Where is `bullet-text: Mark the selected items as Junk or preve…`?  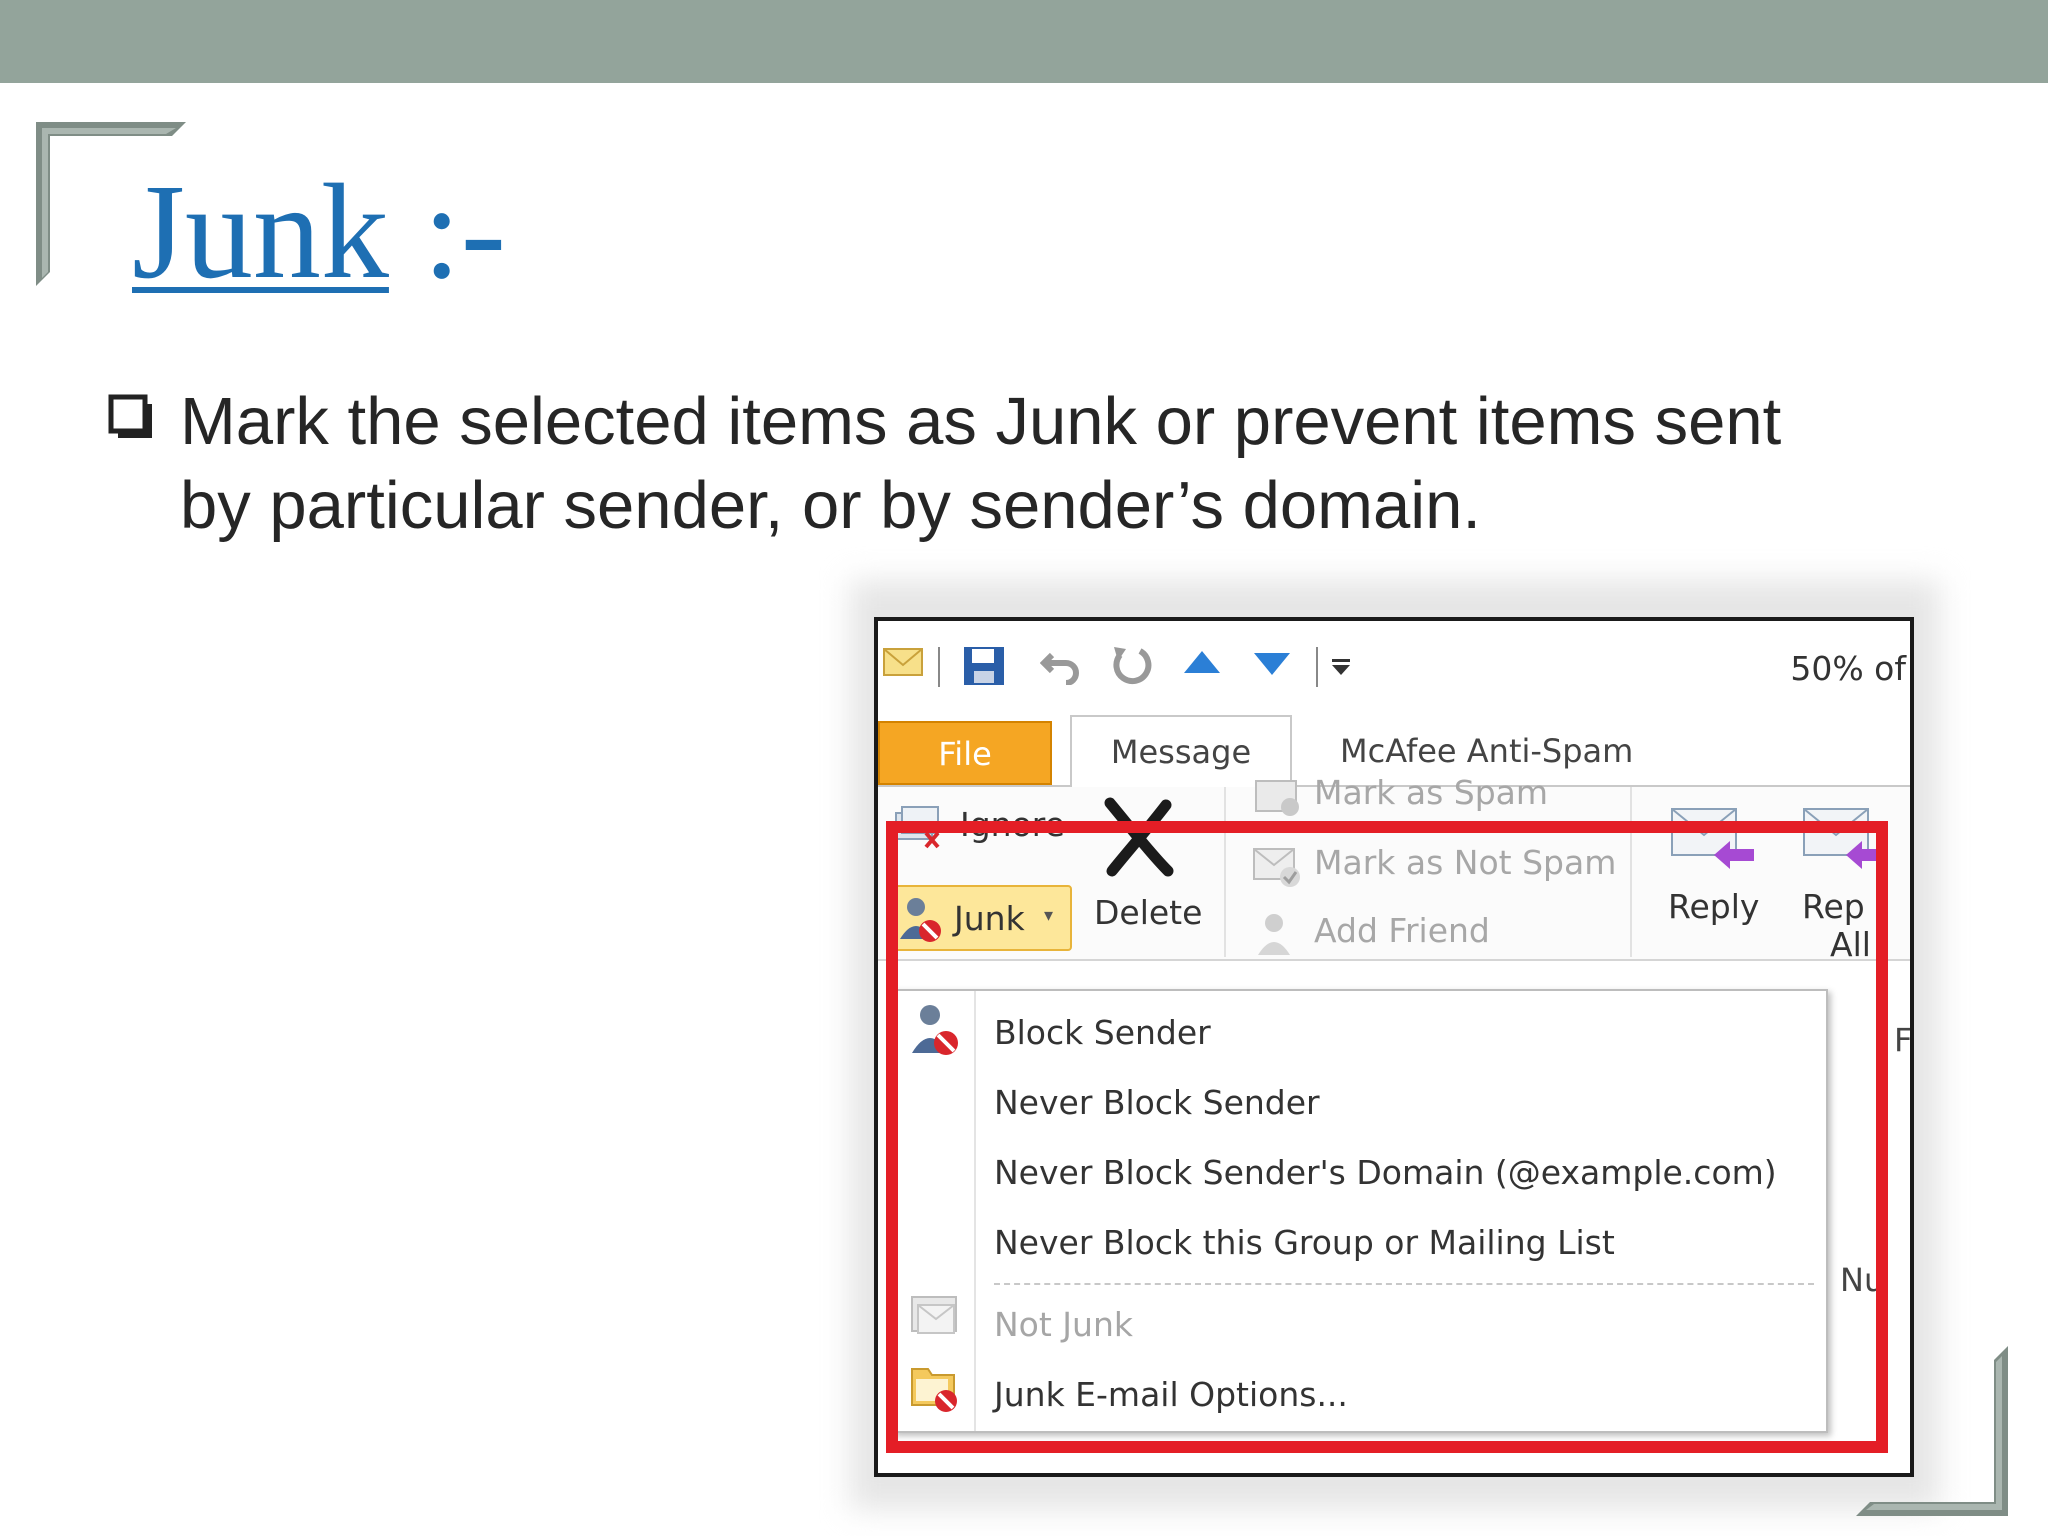
bullet-text: Mark the selected items as Junk or preve… is located at coordinates (981, 463).